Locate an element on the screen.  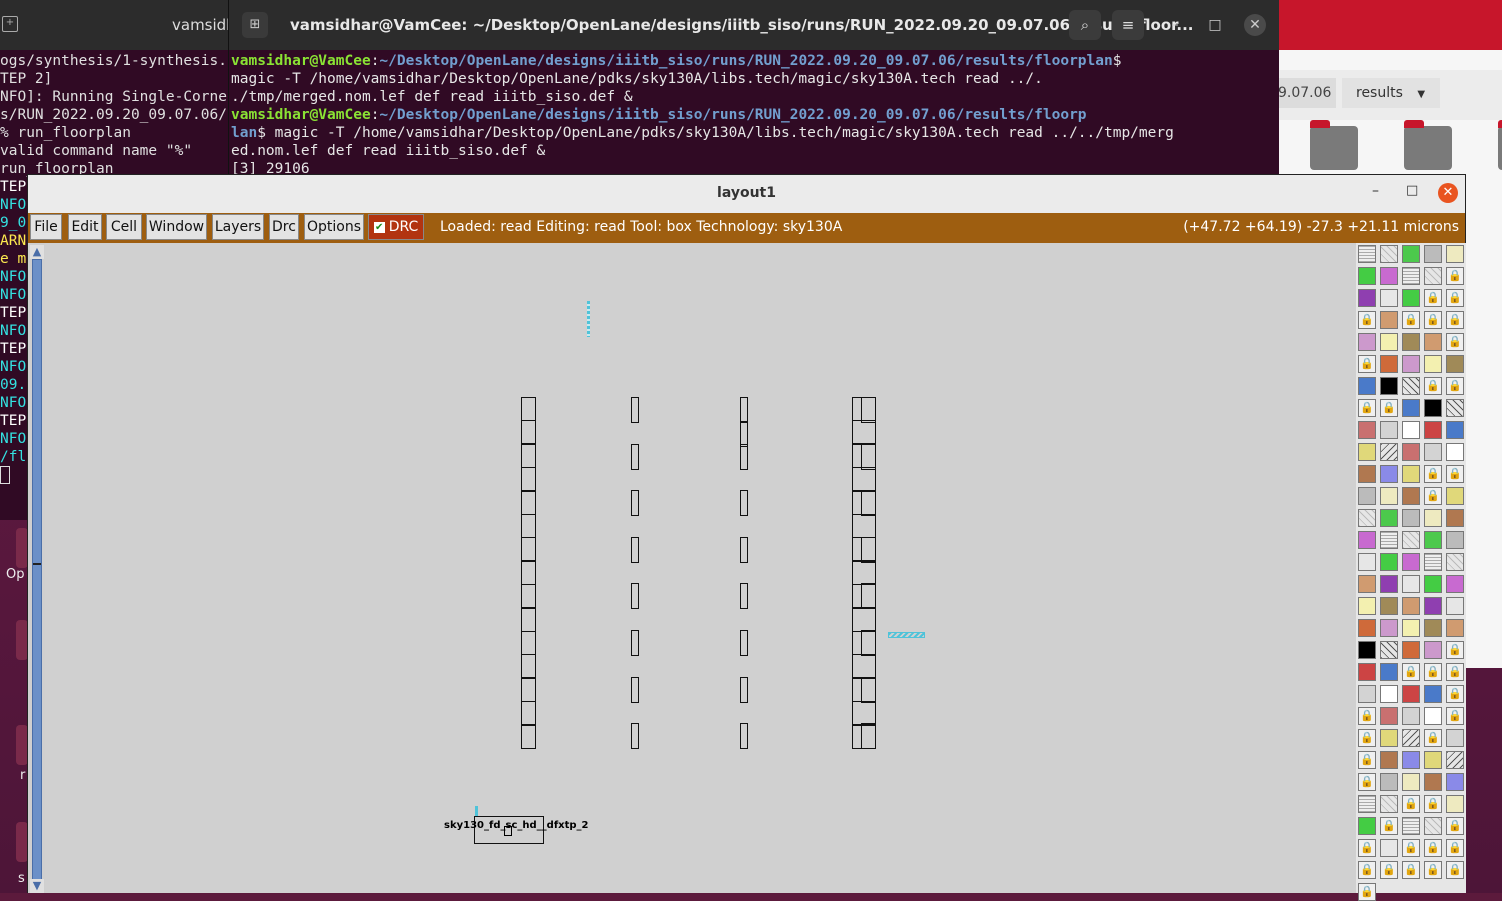
minimize-icon: – is located at coordinates (1375, 191).